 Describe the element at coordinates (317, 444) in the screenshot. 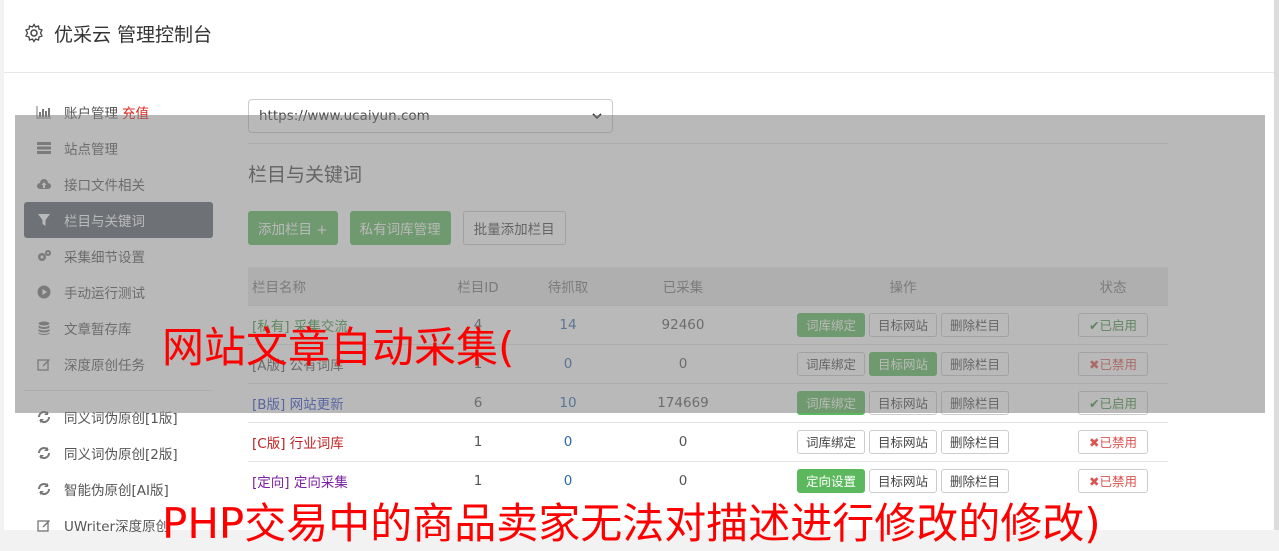

I see `column-name-link: 行业词库` at that location.